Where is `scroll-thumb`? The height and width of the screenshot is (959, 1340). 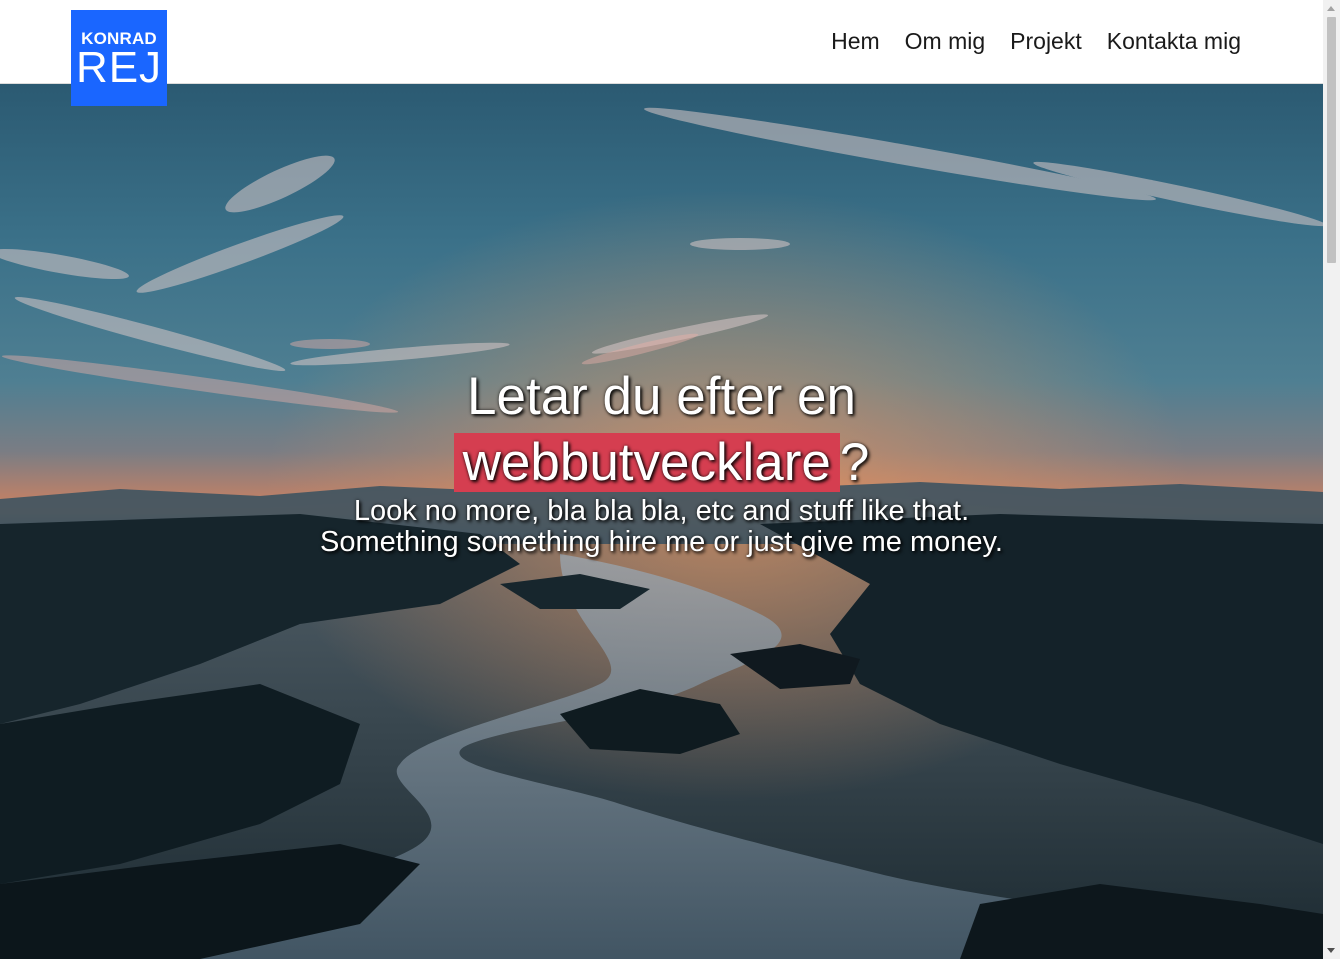
scroll-thumb is located at coordinates (1331, 140).